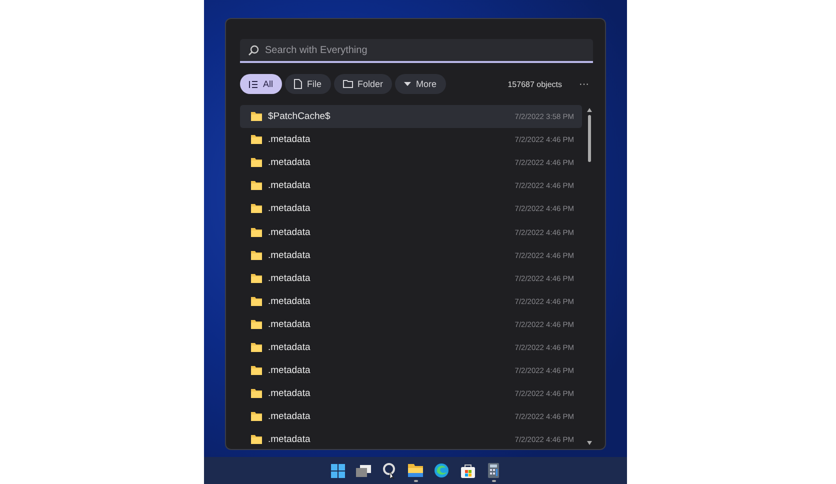 Image resolution: width=836 pixels, height=484 pixels. I want to click on object-count: 157687 objects, so click(535, 84).